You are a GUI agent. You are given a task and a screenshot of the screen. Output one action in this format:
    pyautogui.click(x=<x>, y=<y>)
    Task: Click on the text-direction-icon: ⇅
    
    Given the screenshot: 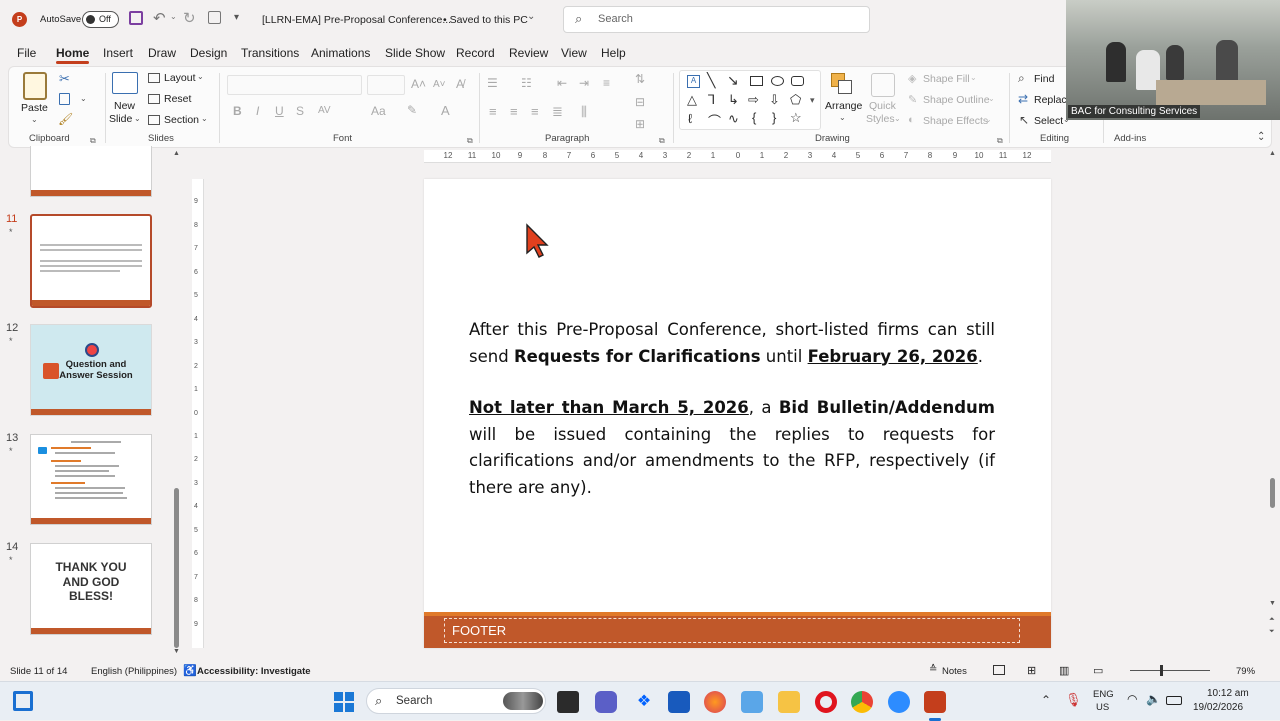 What is the action you would take?
    pyautogui.click(x=640, y=79)
    